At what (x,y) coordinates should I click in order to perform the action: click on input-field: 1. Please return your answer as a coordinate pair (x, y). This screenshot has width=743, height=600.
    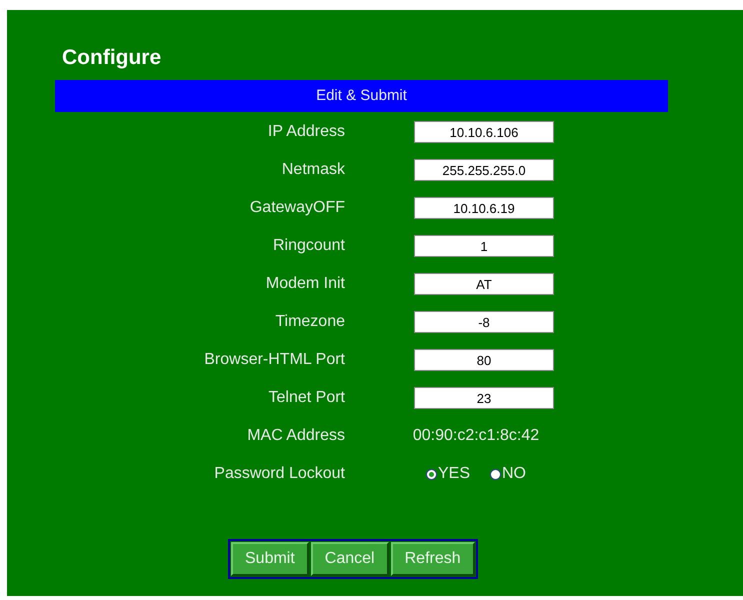
    Looking at the image, I should click on (484, 246).